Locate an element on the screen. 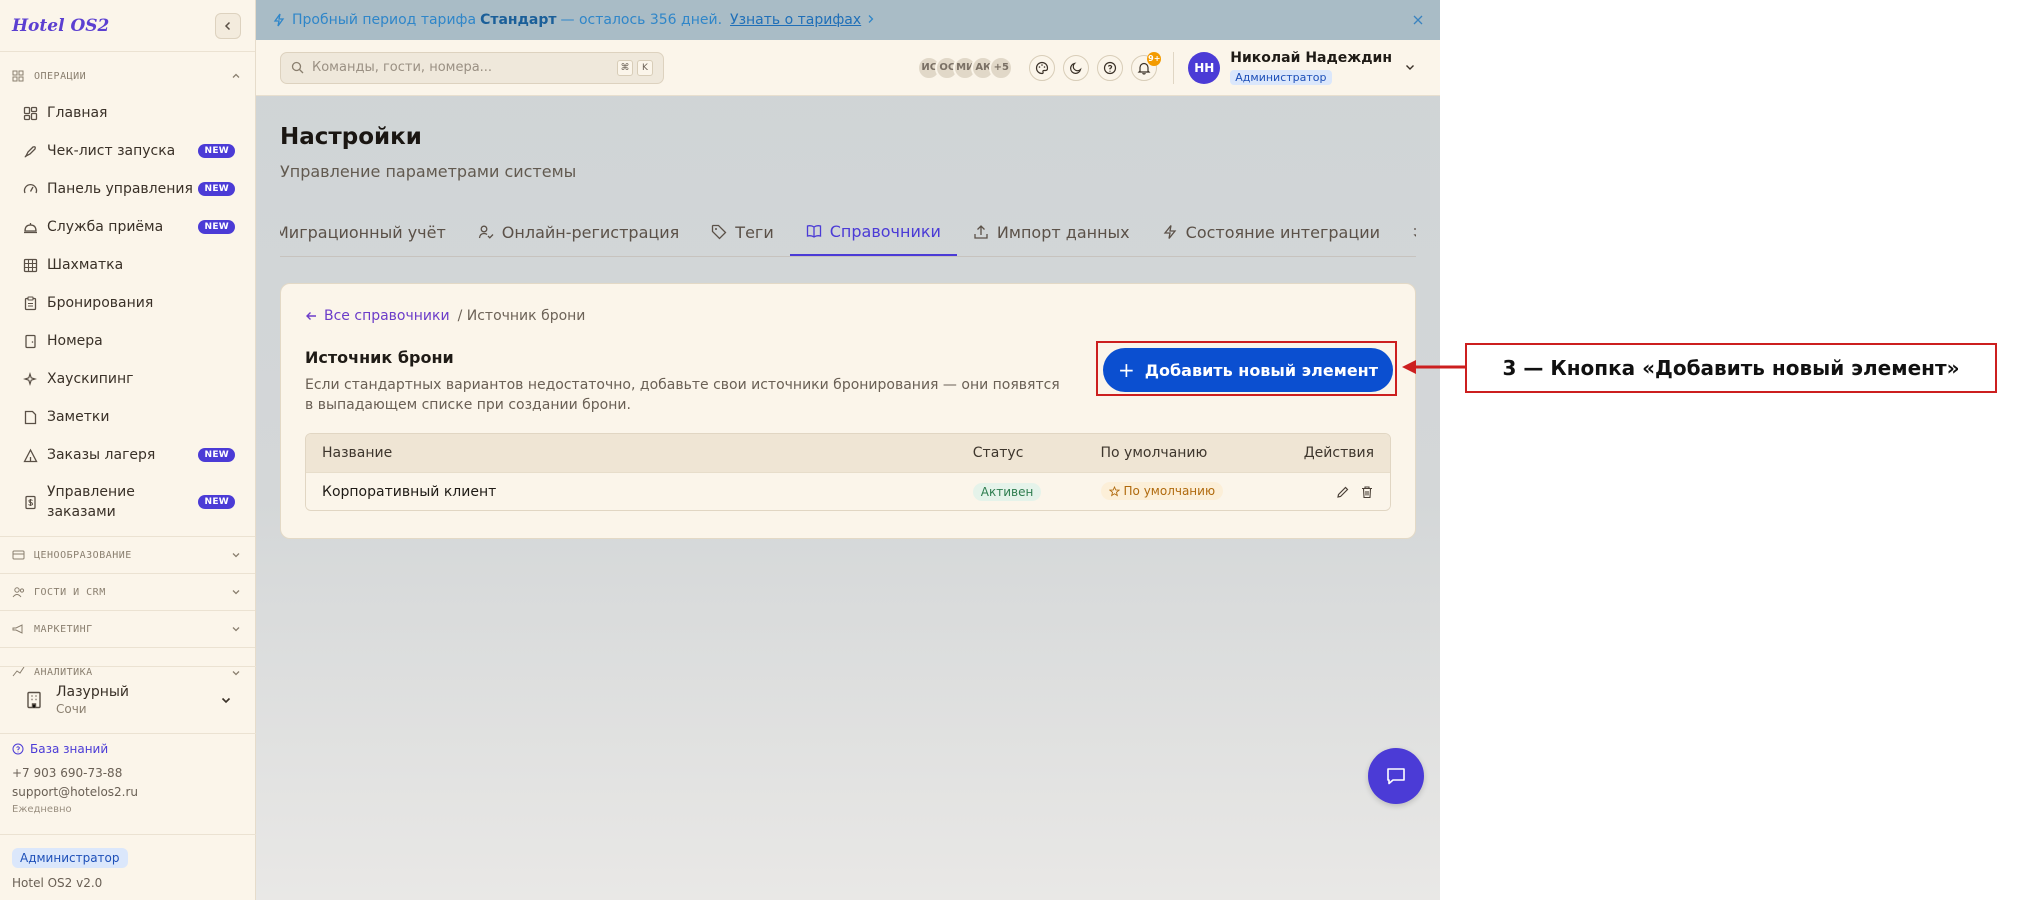  sidebar-item-label: Заказы лагеря is located at coordinates (101, 455).